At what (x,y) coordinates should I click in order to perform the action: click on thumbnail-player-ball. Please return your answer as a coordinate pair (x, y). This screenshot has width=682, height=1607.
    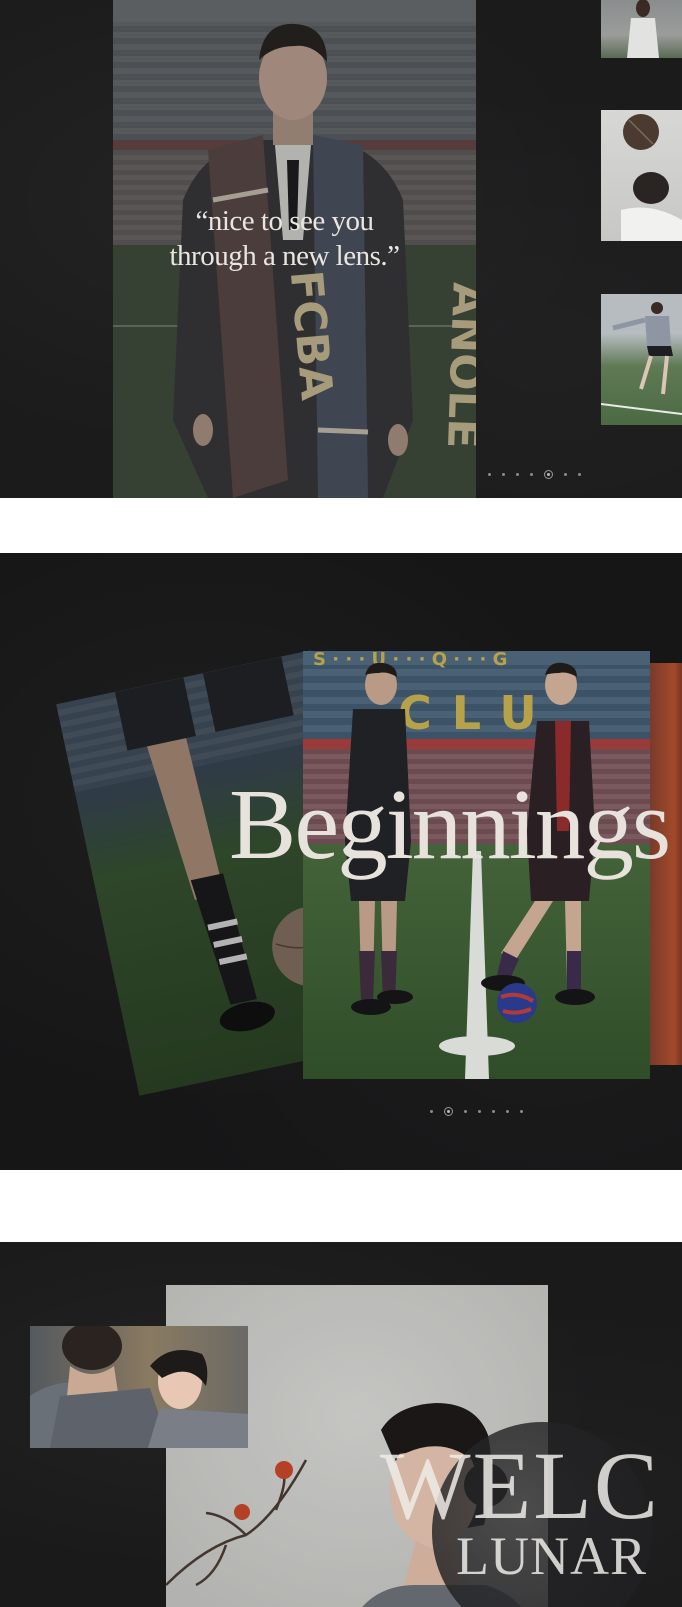
    Looking at the image, I should click on (641, 175).